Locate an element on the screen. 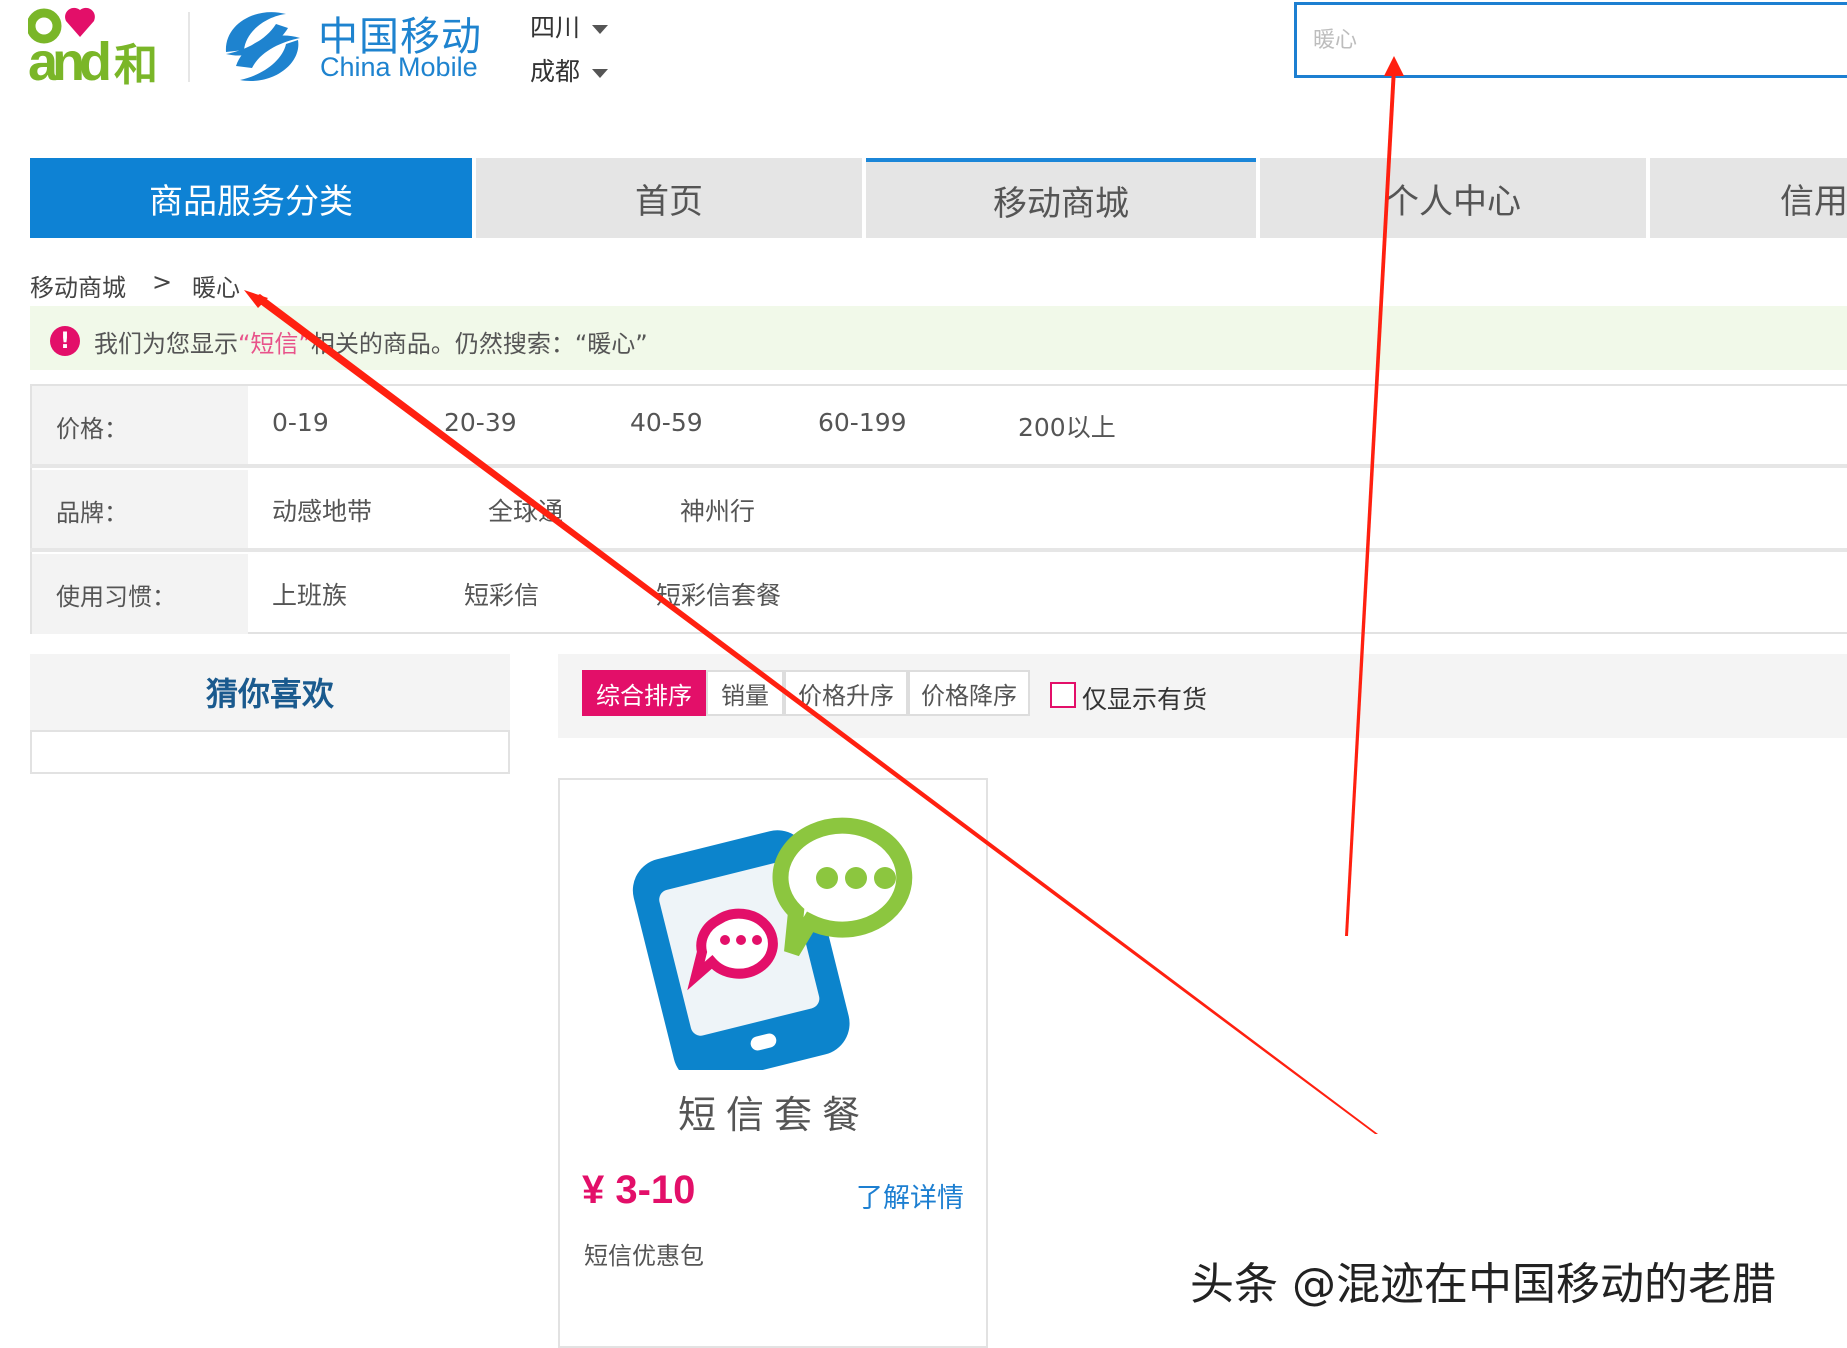 Image resolution: width=1847 pixels, height=1348 pixels. province-select: 四川 is located at coordinates (569, 26).